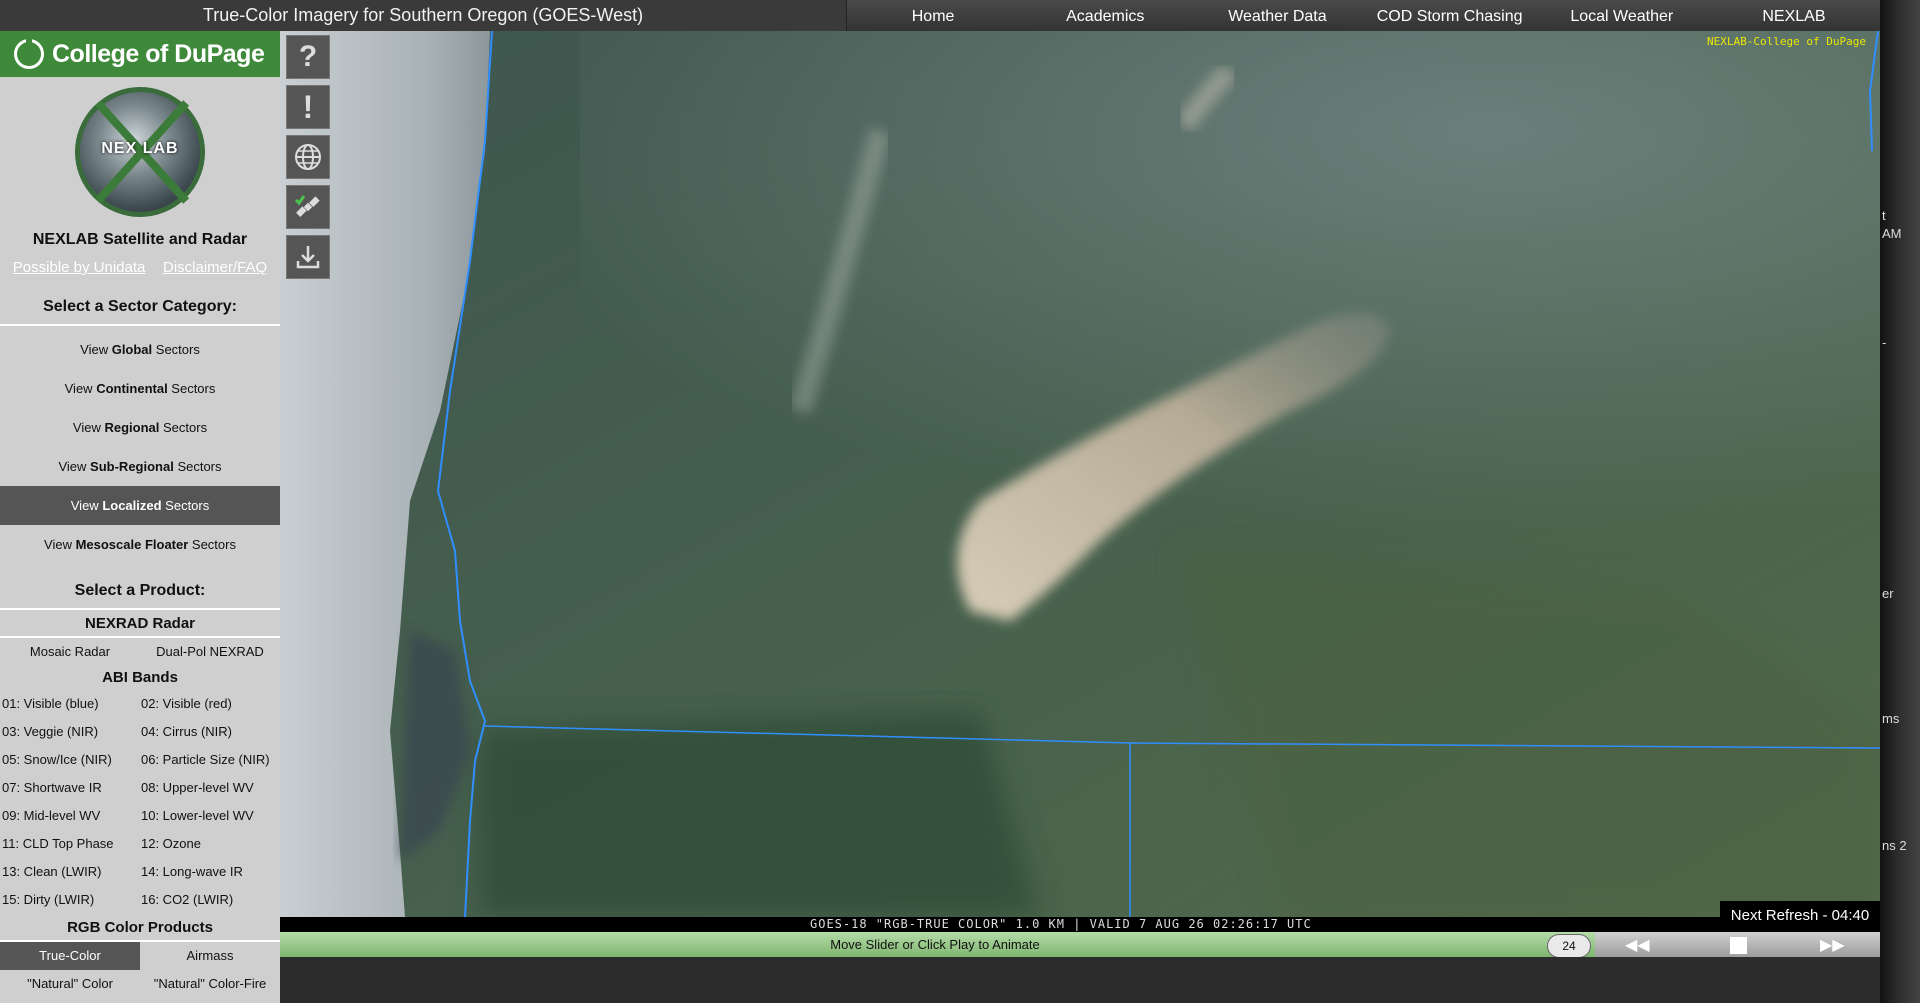 This screenshot has height=1003, width=1920. I want to click on background-text: er, so click(1888, 593).